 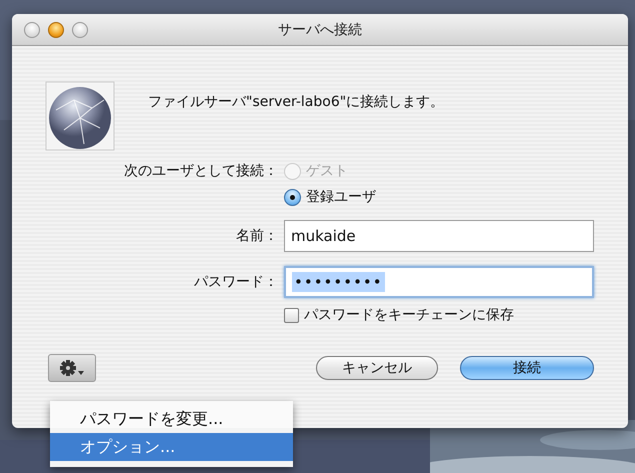 I want to click on field-label: 名前：, so click(x=257, y=236).